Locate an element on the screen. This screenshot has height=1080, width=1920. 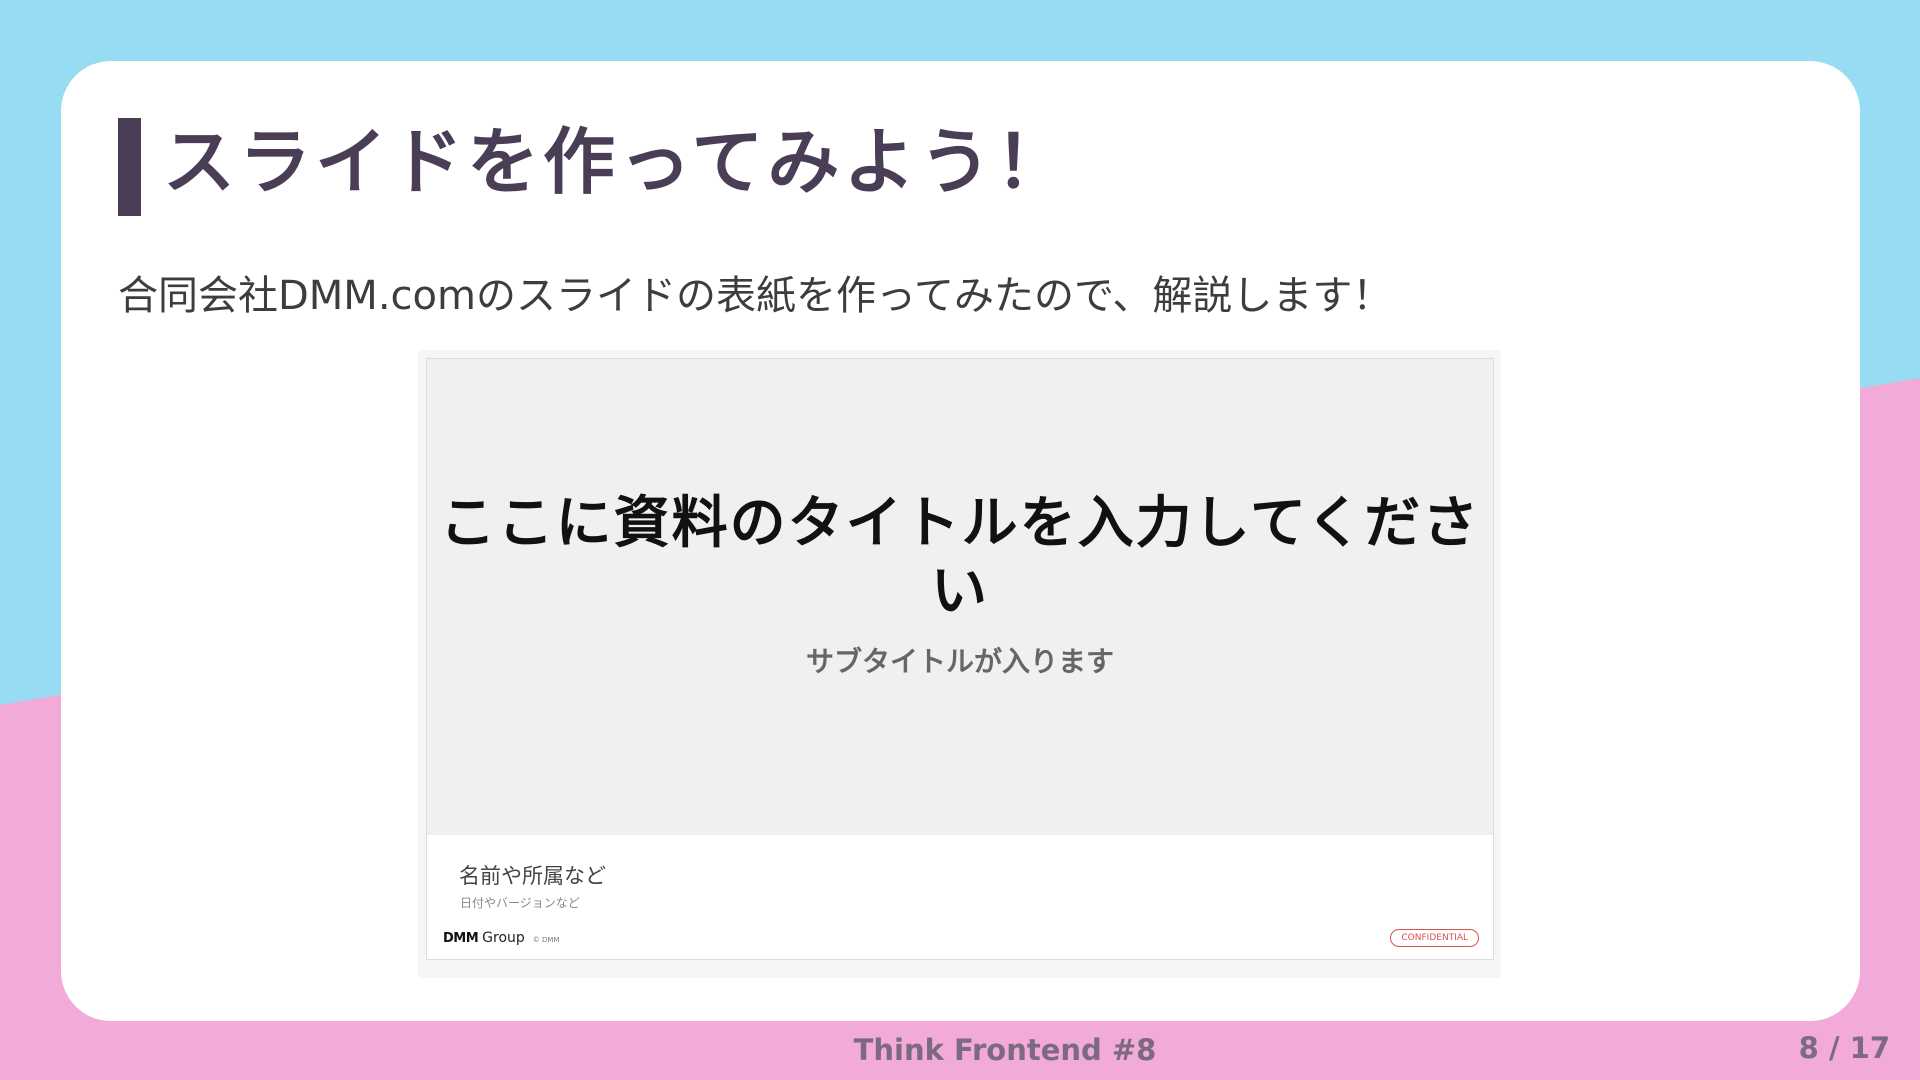
page-number: 8 / 17 is located at coordinates (1844, 1048).